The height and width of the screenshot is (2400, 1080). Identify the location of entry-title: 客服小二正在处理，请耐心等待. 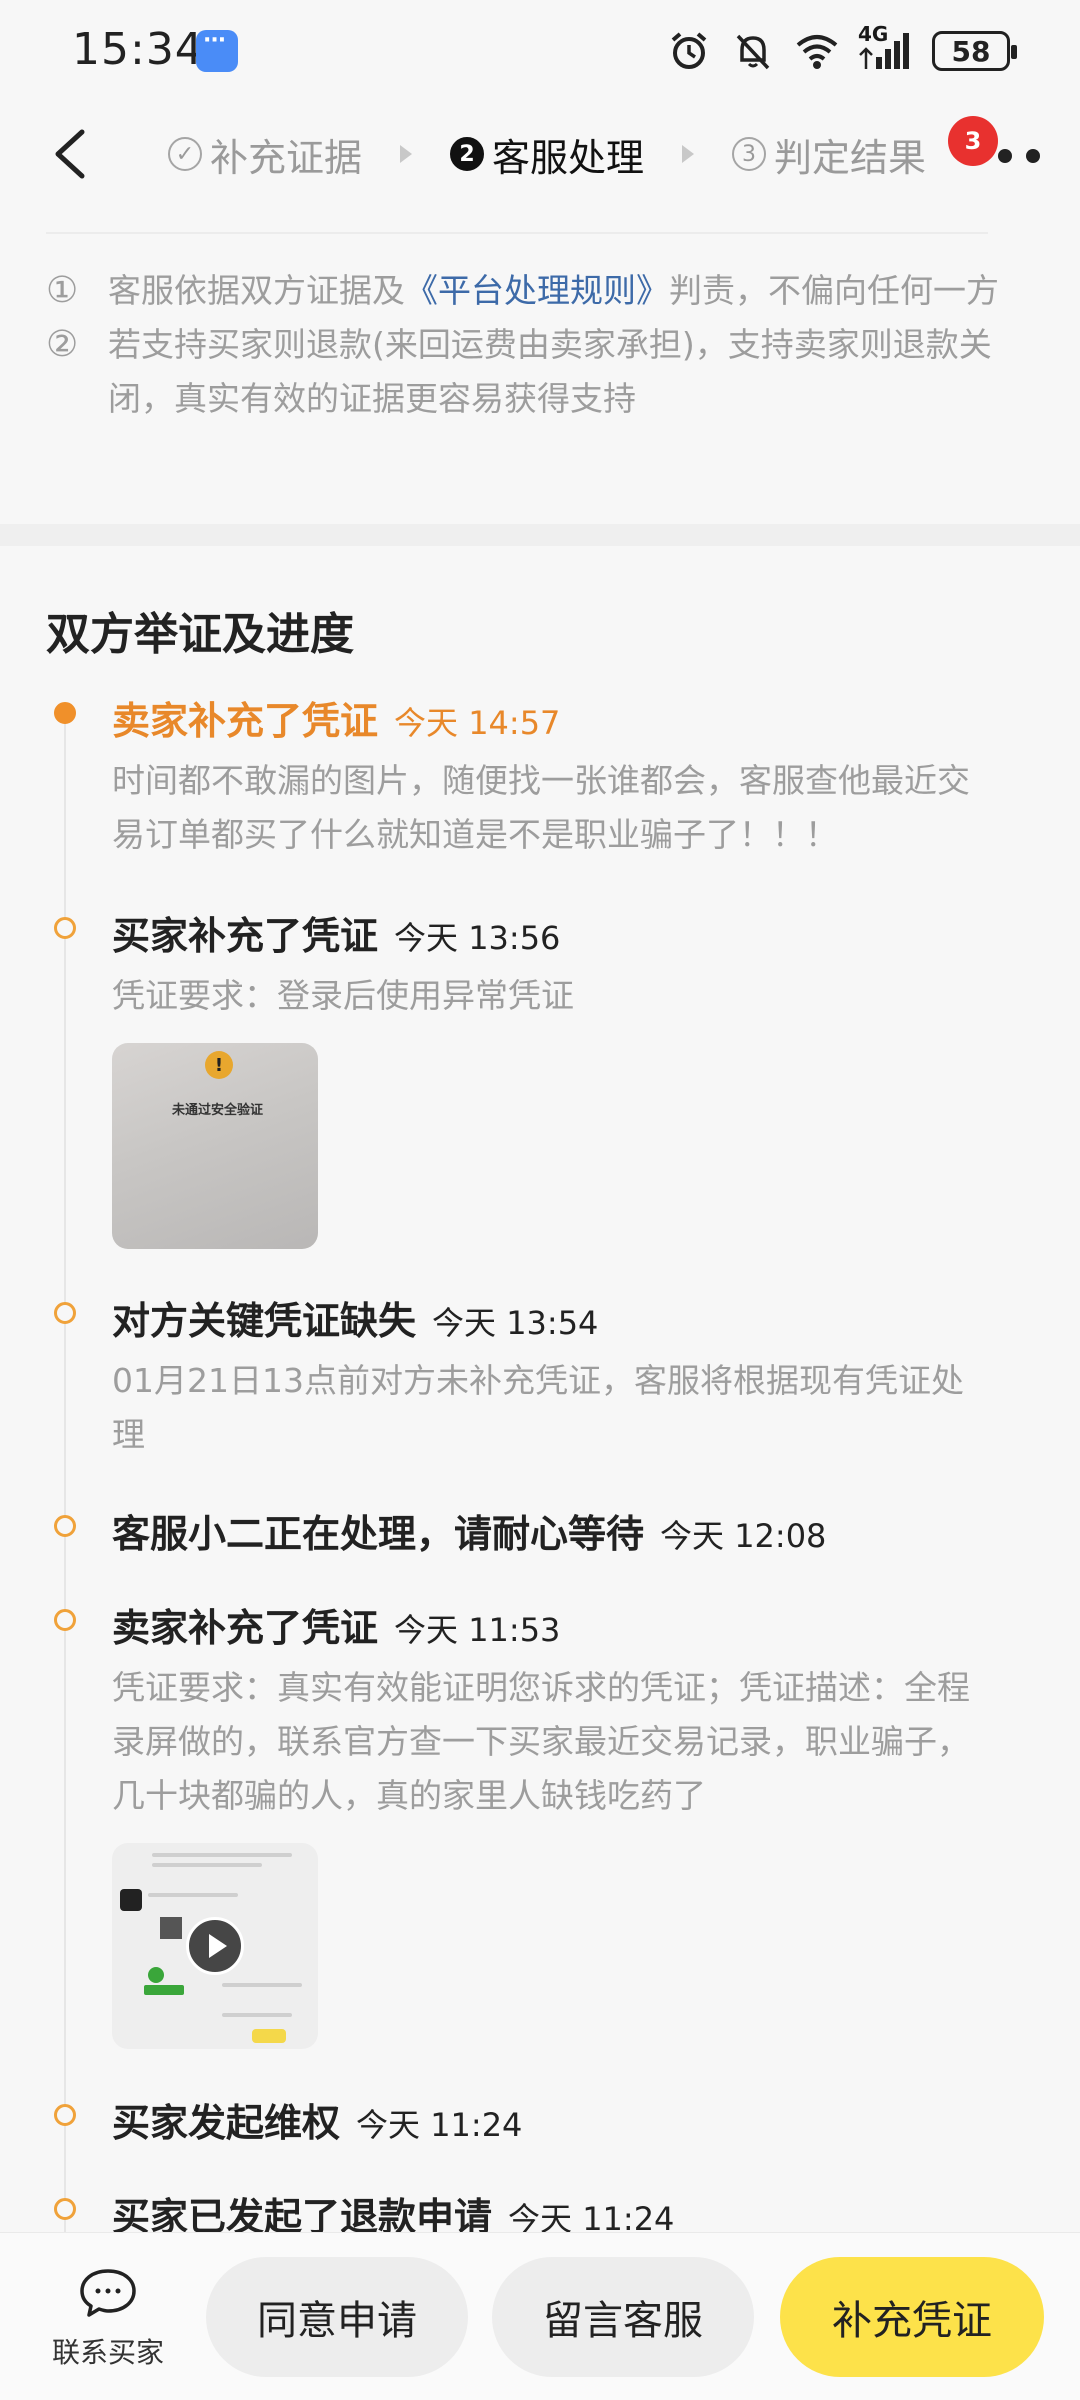
(378, 1534).